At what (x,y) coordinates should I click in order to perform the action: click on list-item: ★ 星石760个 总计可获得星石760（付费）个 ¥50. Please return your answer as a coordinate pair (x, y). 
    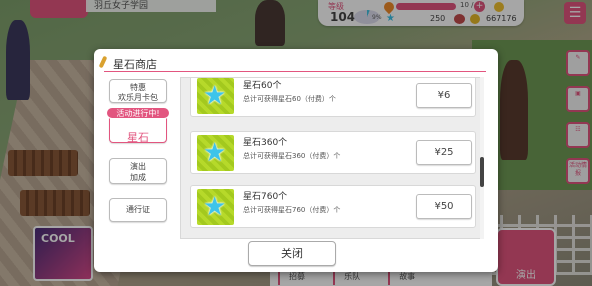
    Looking at the image, I should click on (333, 206).